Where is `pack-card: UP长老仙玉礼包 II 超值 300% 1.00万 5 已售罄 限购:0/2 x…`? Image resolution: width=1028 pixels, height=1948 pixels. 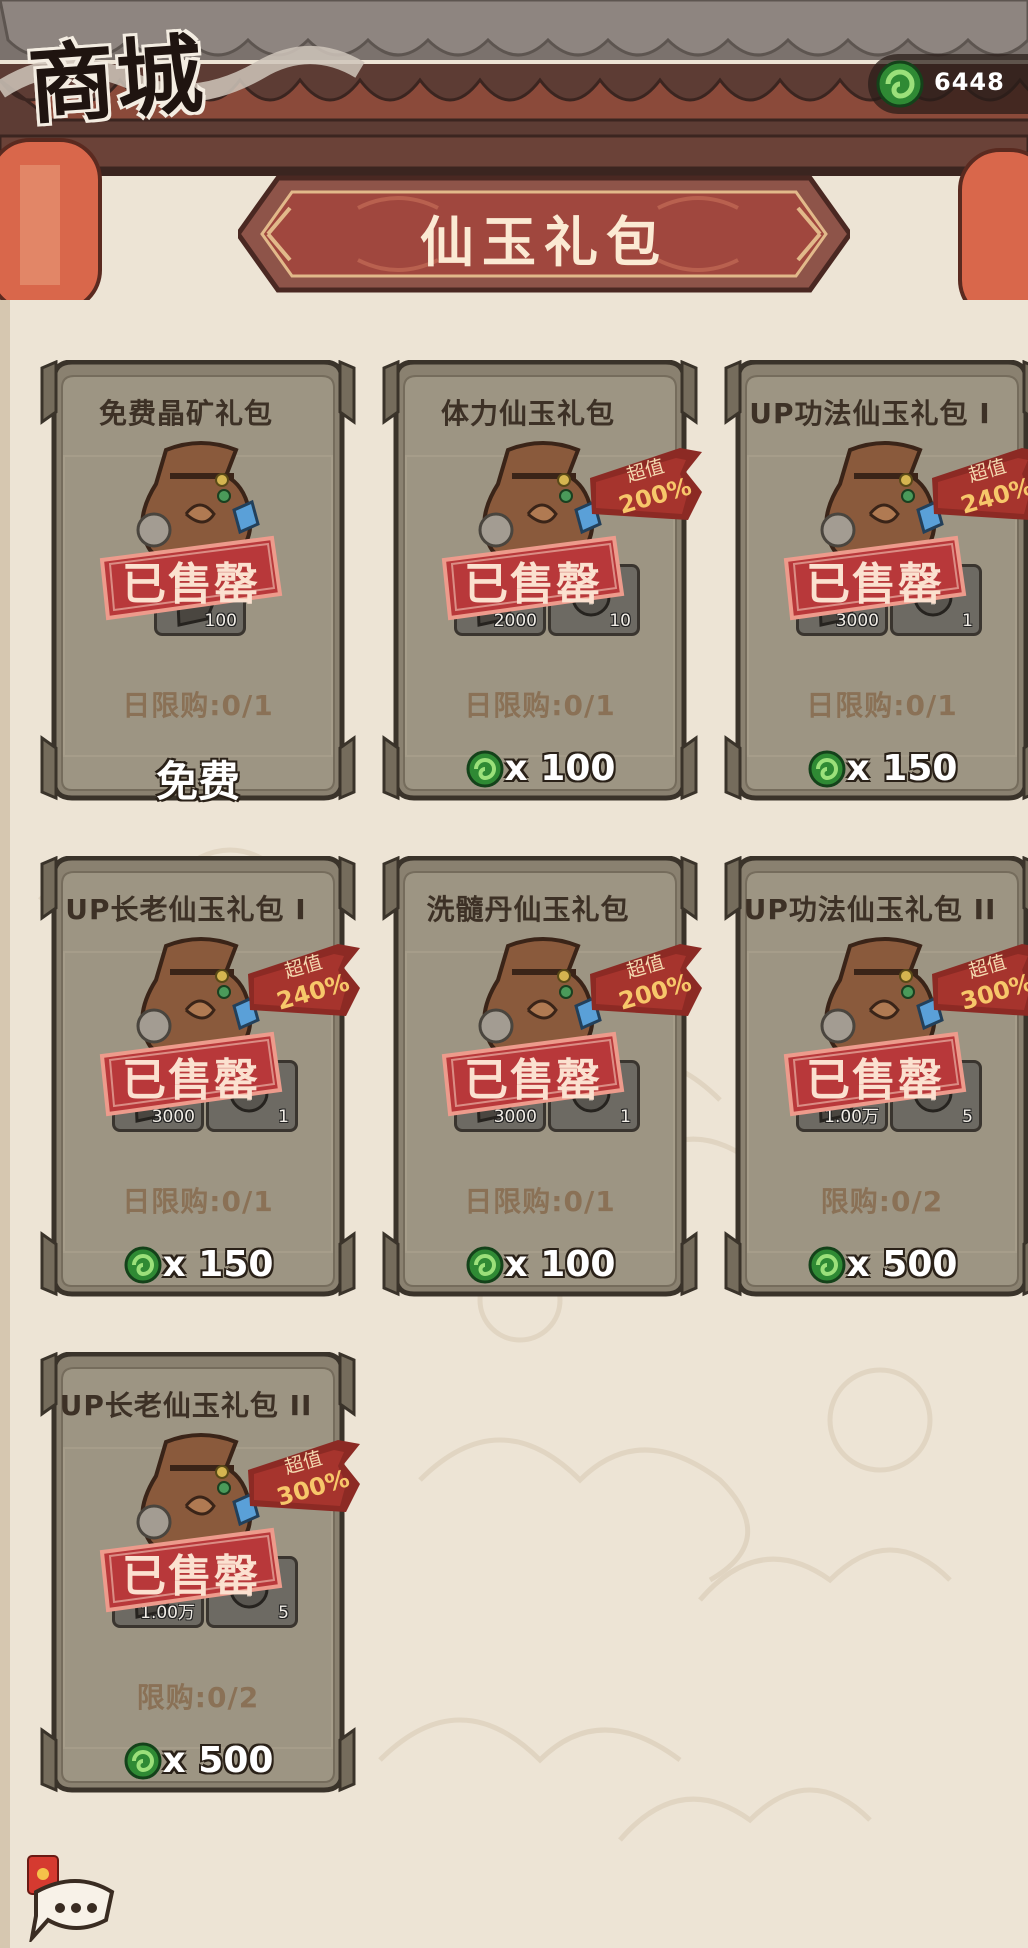 pack-card: UP长老仙玉礼包 II 超值 300% 1.00万 5 已售罄 限购:0/2 x… is located at coordinates (198, 1575).